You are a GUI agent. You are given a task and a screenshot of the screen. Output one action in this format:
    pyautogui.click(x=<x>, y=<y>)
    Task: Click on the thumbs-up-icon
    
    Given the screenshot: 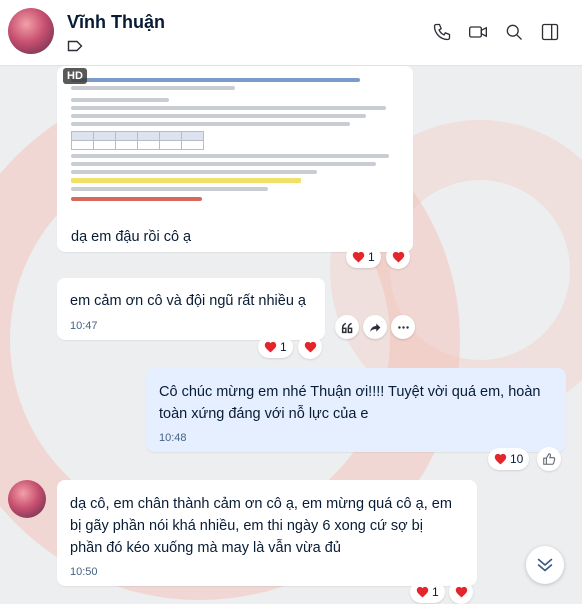 What is the action you would take?
    pyautogui.click(x=549, y=459)
    